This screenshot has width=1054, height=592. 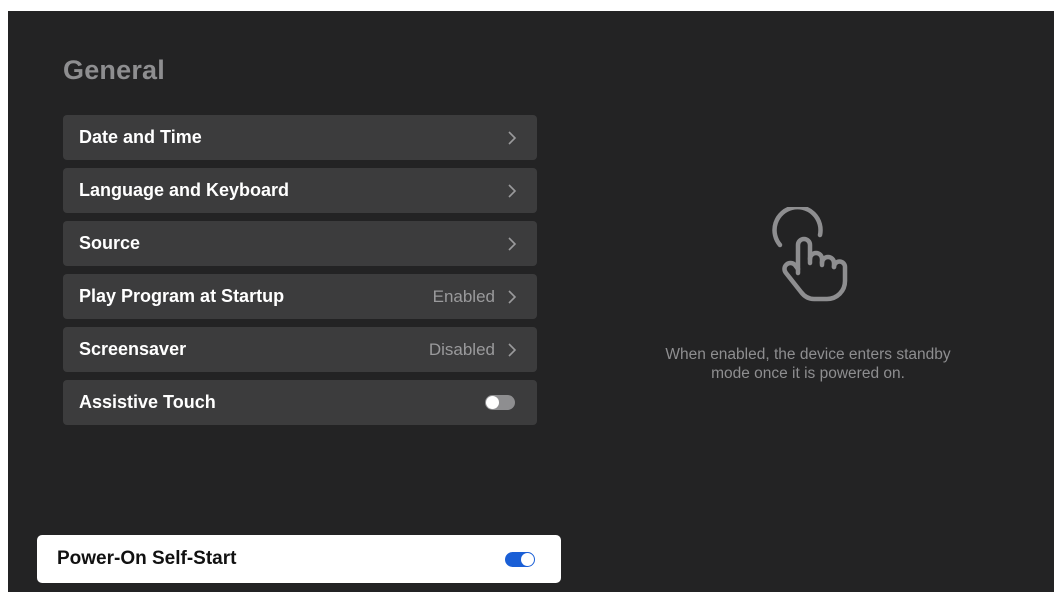 What do you see at coordinates (300, 402) in the screenshot?
I see `menu-item-assistive-touch: Assistive Touch` at bounding box center [300, 402].